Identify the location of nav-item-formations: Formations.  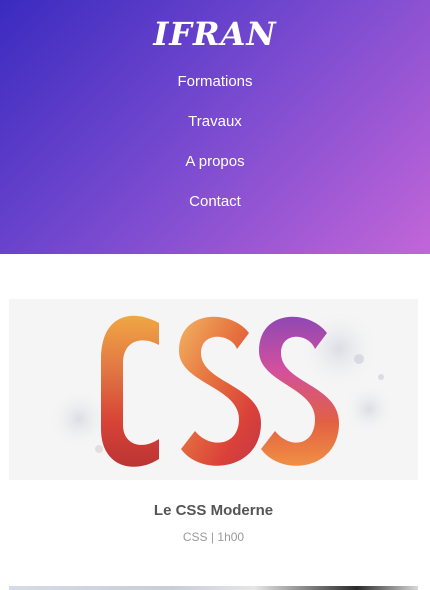
(215, 82).